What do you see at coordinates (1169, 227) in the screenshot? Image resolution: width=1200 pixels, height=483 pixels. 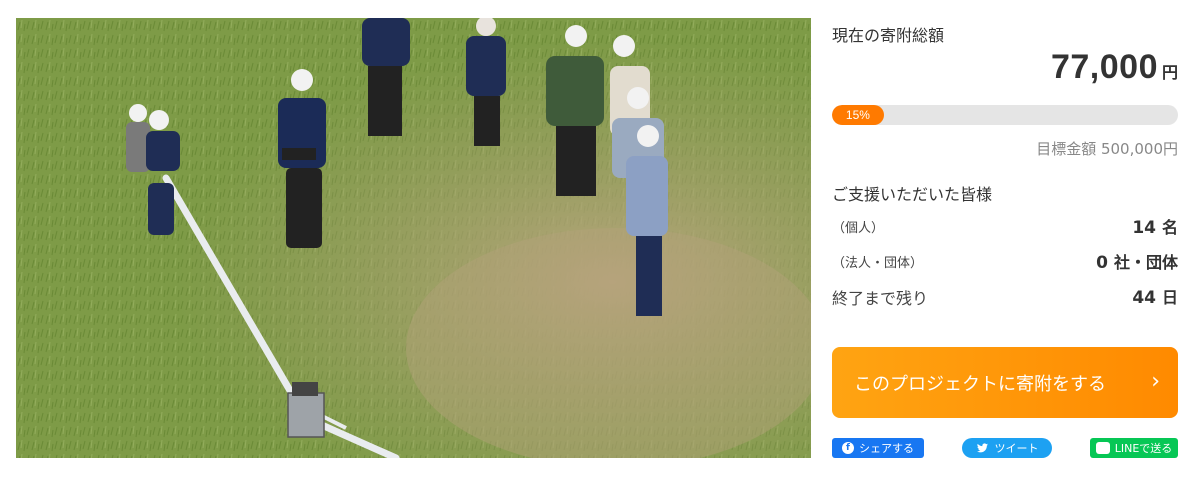 I see `individual-unit: 名` at bounding box center [1169, 227].